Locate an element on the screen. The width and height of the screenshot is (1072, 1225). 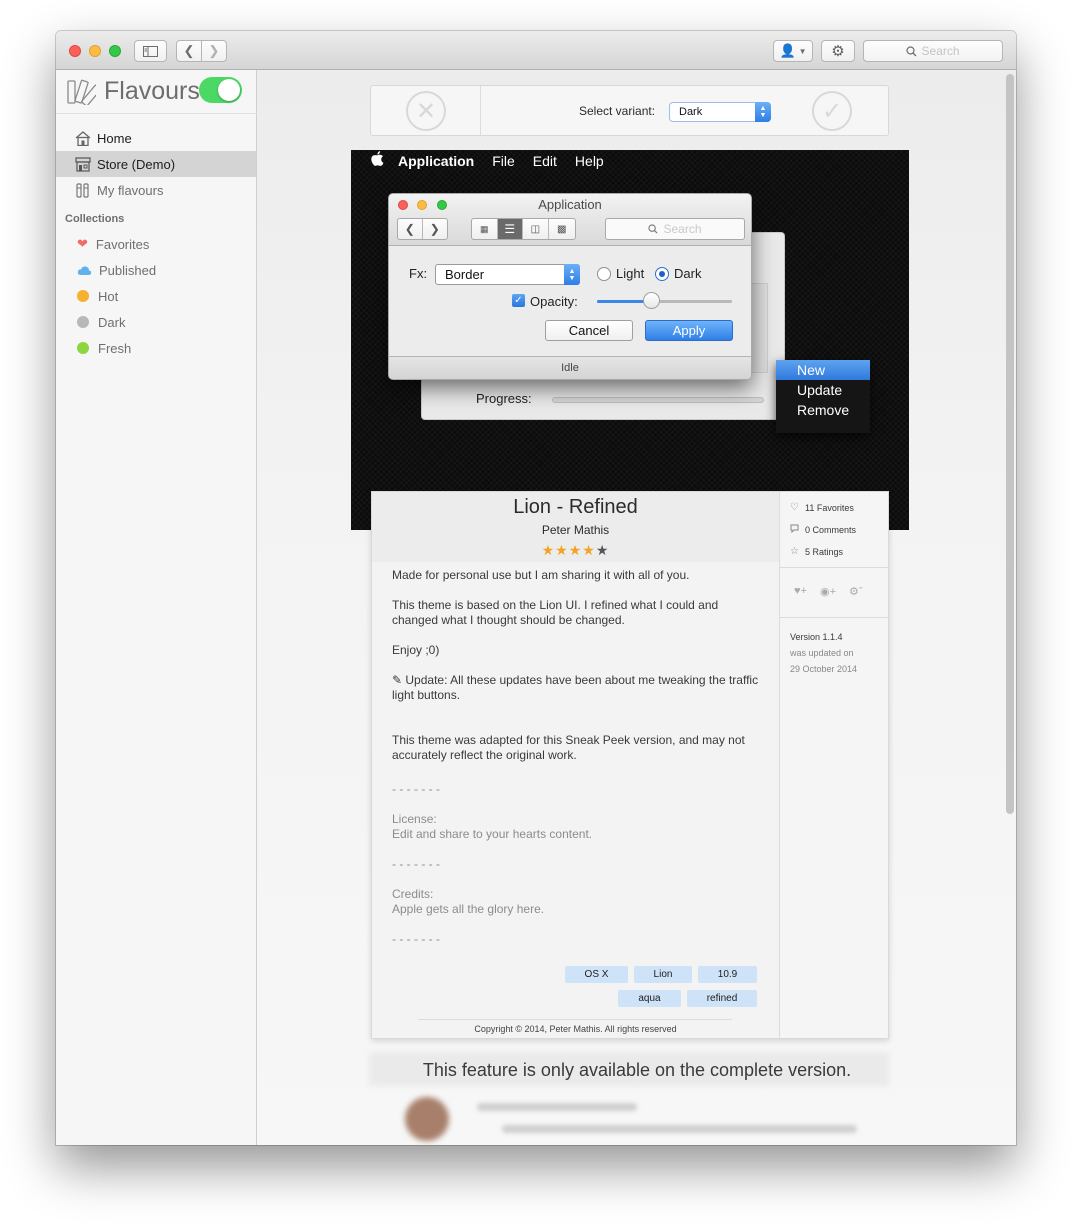
tag-osx: OS X is located at coordinates (596, 974).